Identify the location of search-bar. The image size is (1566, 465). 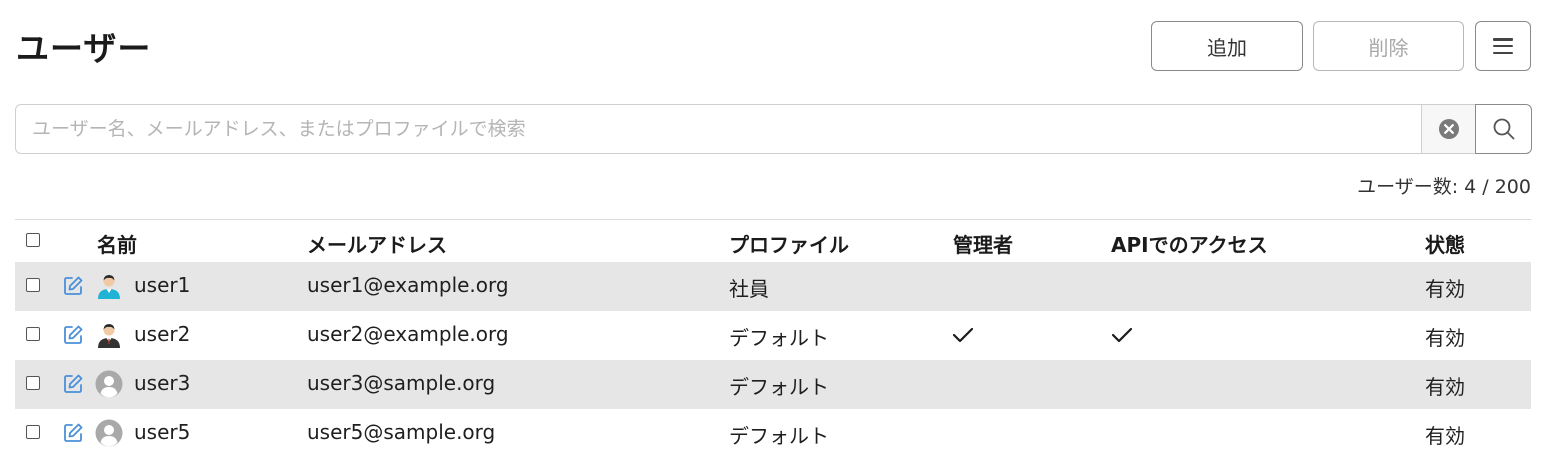
(773, 129).